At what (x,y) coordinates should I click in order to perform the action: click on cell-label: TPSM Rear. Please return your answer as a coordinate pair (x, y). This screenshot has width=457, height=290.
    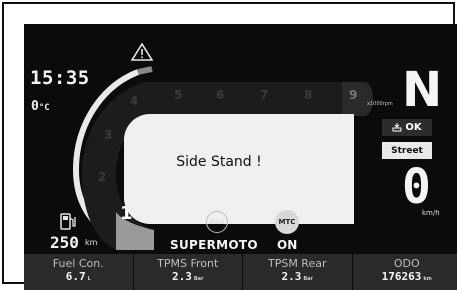
    Looking at the image, I should click on (297, 263).